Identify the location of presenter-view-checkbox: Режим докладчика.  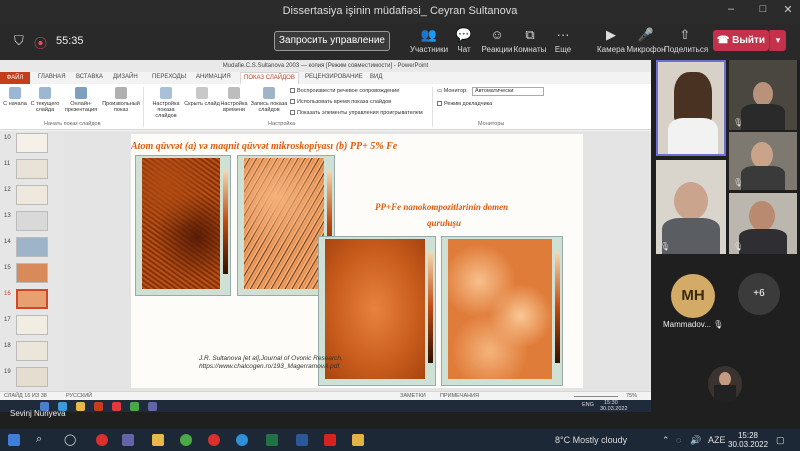
(464, 104).